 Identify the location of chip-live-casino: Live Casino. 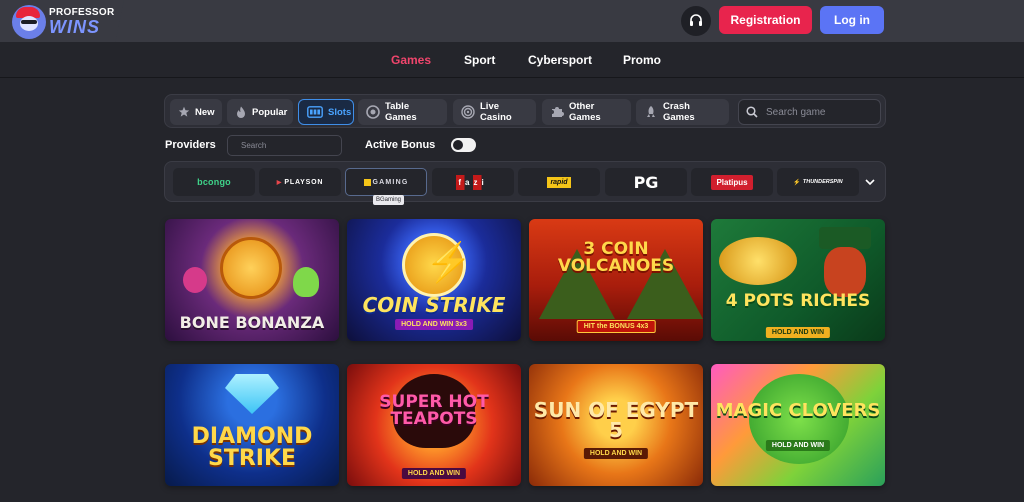
(494, 112).